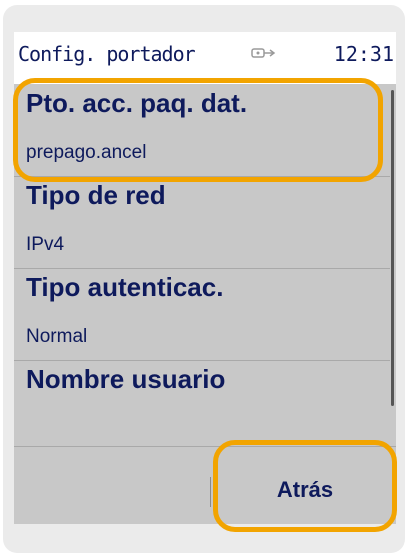 This screenshot has height=560, width=412. What do you see at coordinates (125, 287) in the screenshot?
I see `setting-label: Tipo autenticac.` at bounding box center [125, 287].